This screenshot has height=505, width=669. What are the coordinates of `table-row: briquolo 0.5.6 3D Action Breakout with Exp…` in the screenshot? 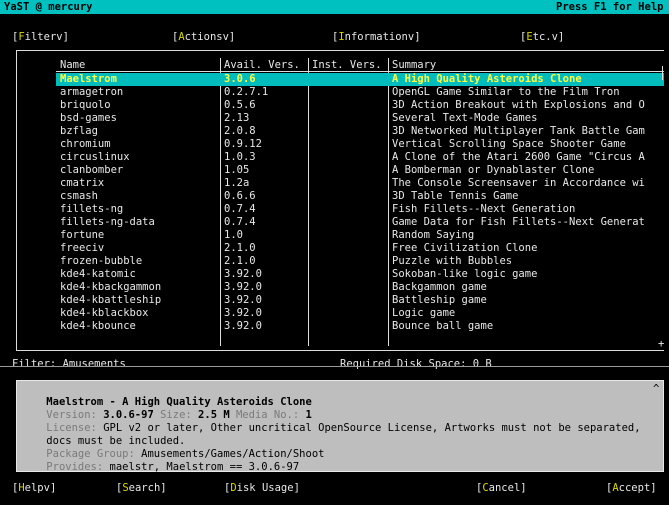 It's located at (360, 105).